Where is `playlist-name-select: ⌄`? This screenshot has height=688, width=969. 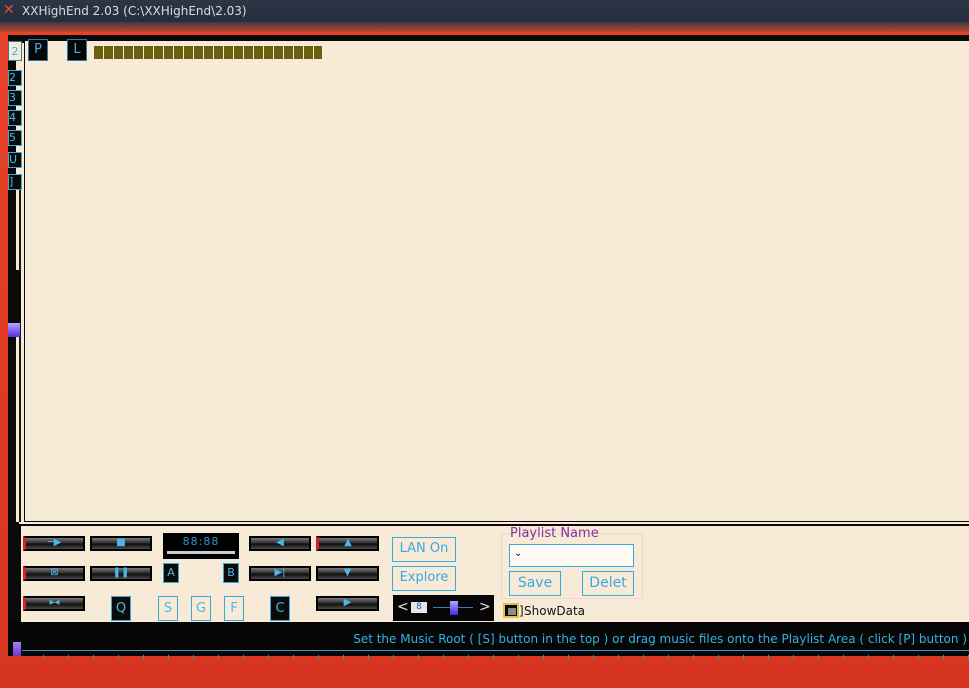 playlist-name-select: ⌄ is located at coordinates (571, 555).